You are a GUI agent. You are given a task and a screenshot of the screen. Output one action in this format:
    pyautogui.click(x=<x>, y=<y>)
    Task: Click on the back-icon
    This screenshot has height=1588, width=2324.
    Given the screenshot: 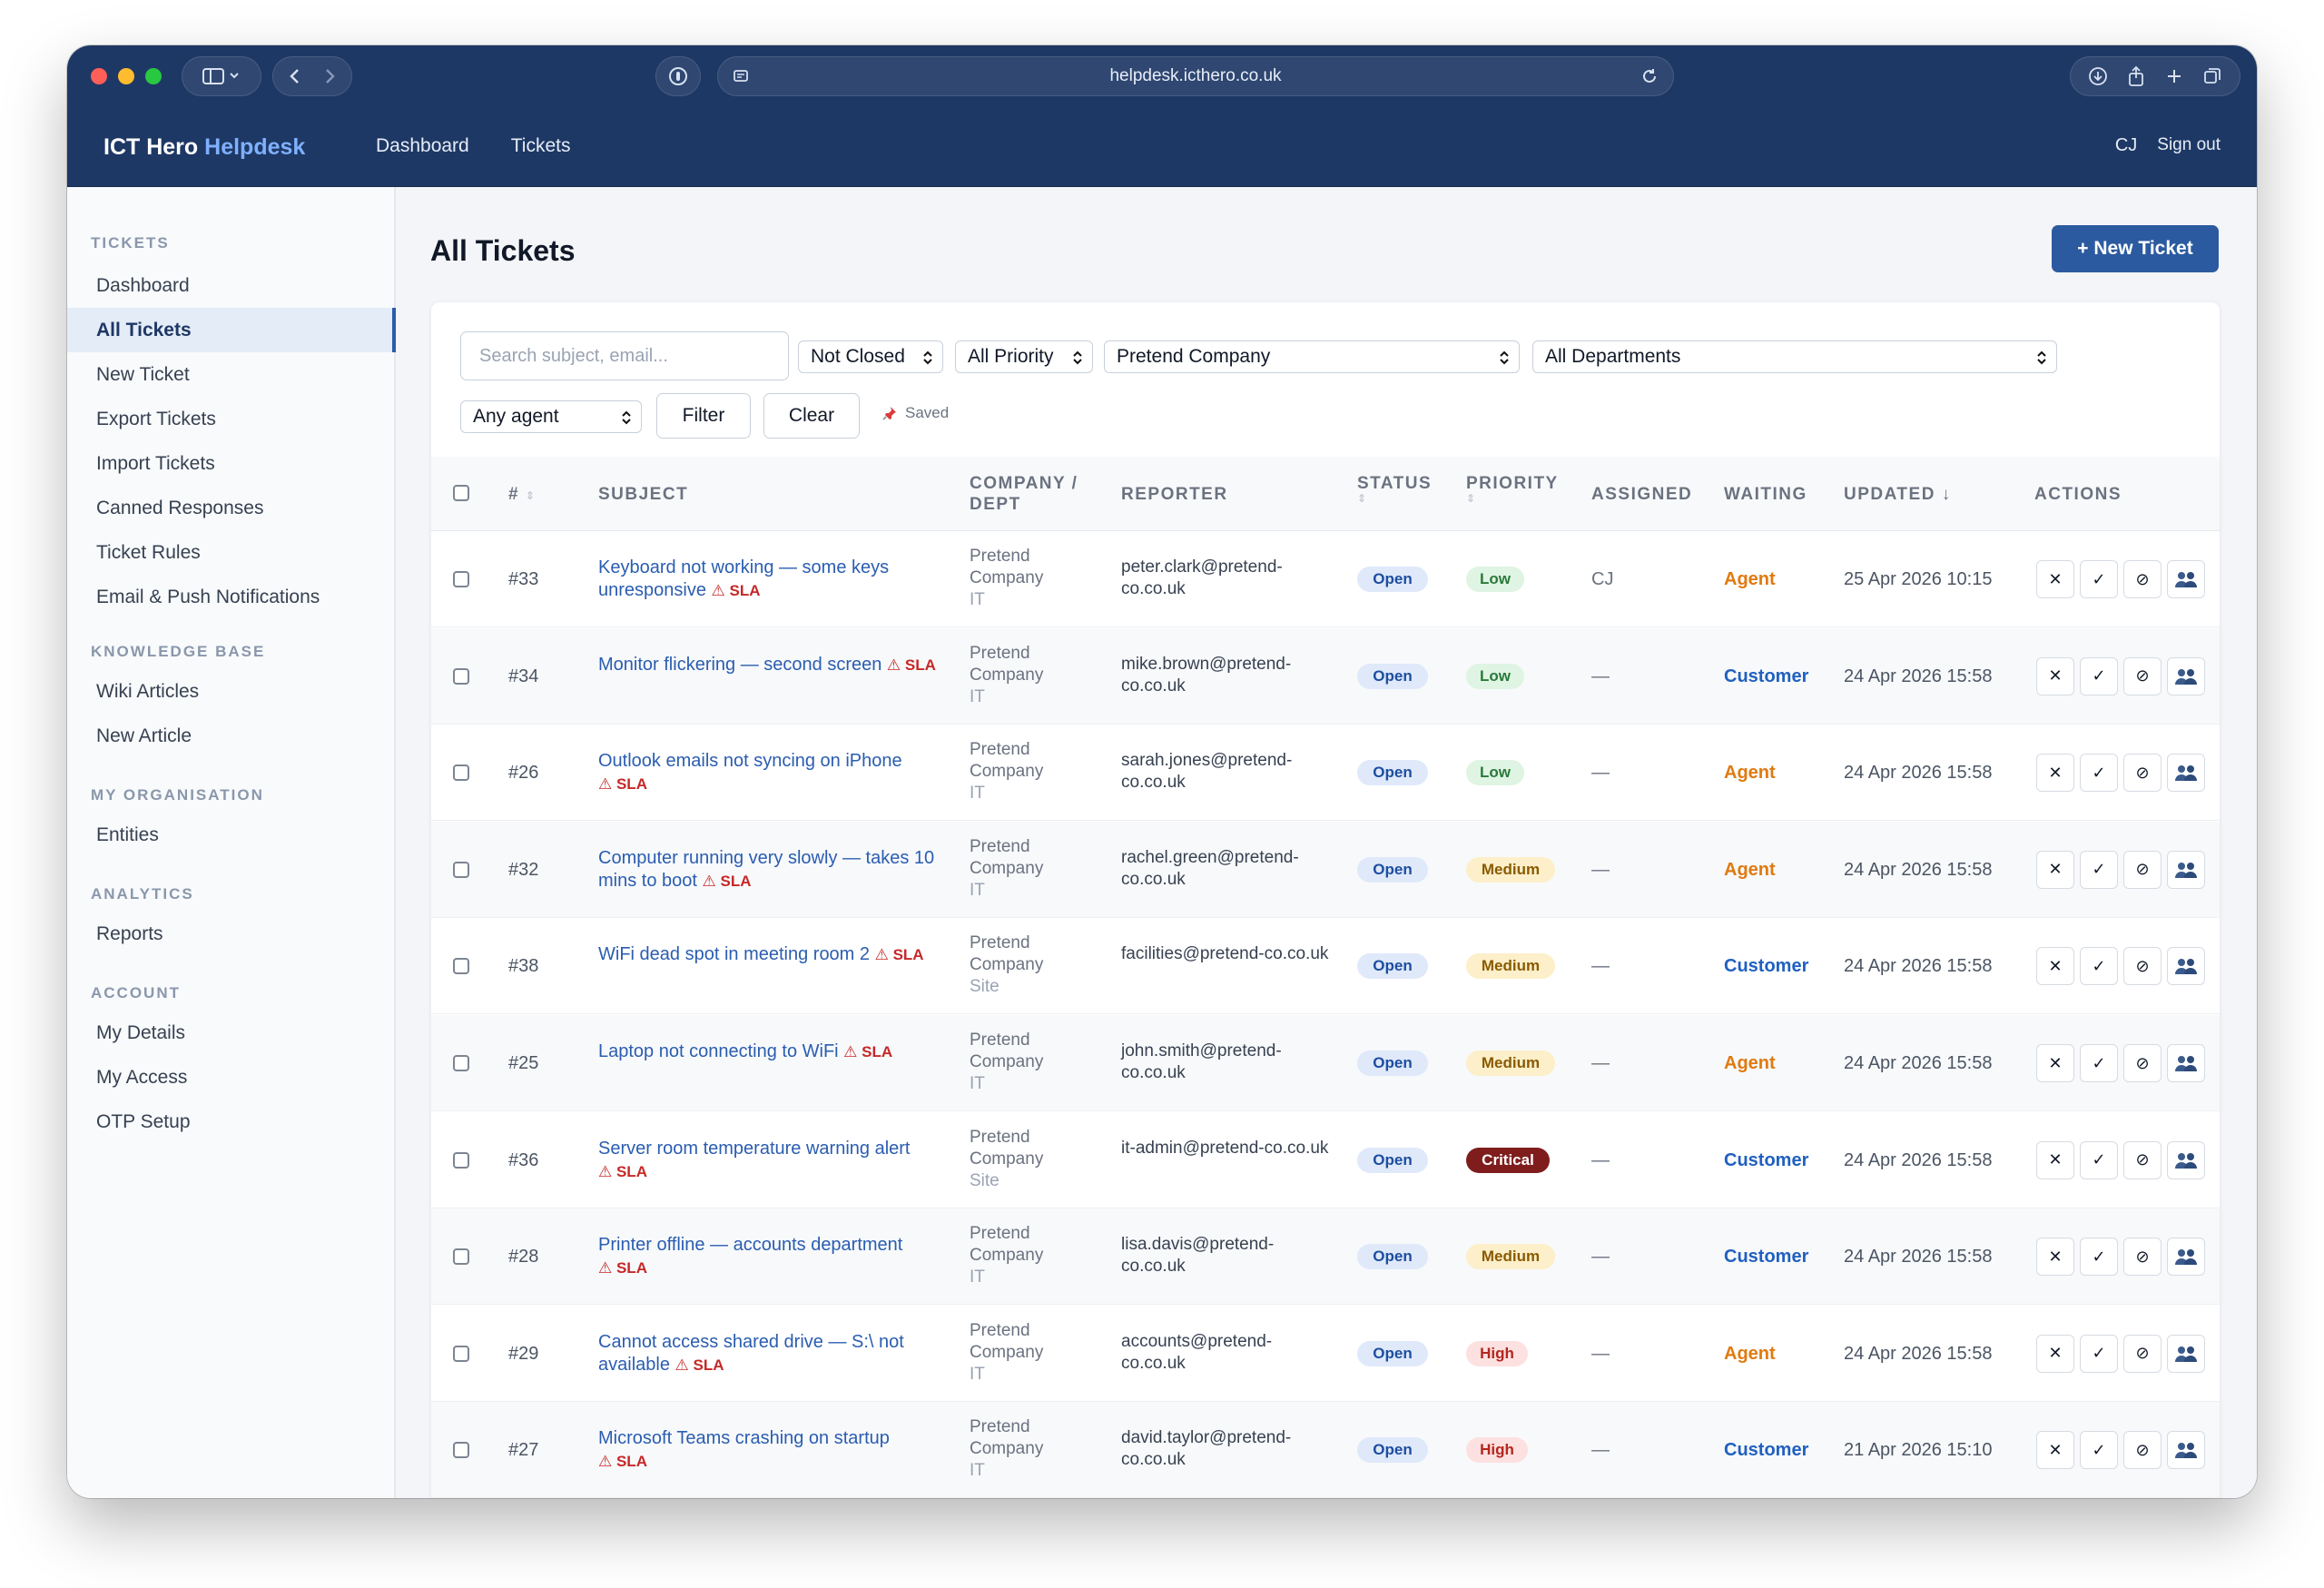 What is the action you would take?
    pyautogui.click(x=294, y=76)
    